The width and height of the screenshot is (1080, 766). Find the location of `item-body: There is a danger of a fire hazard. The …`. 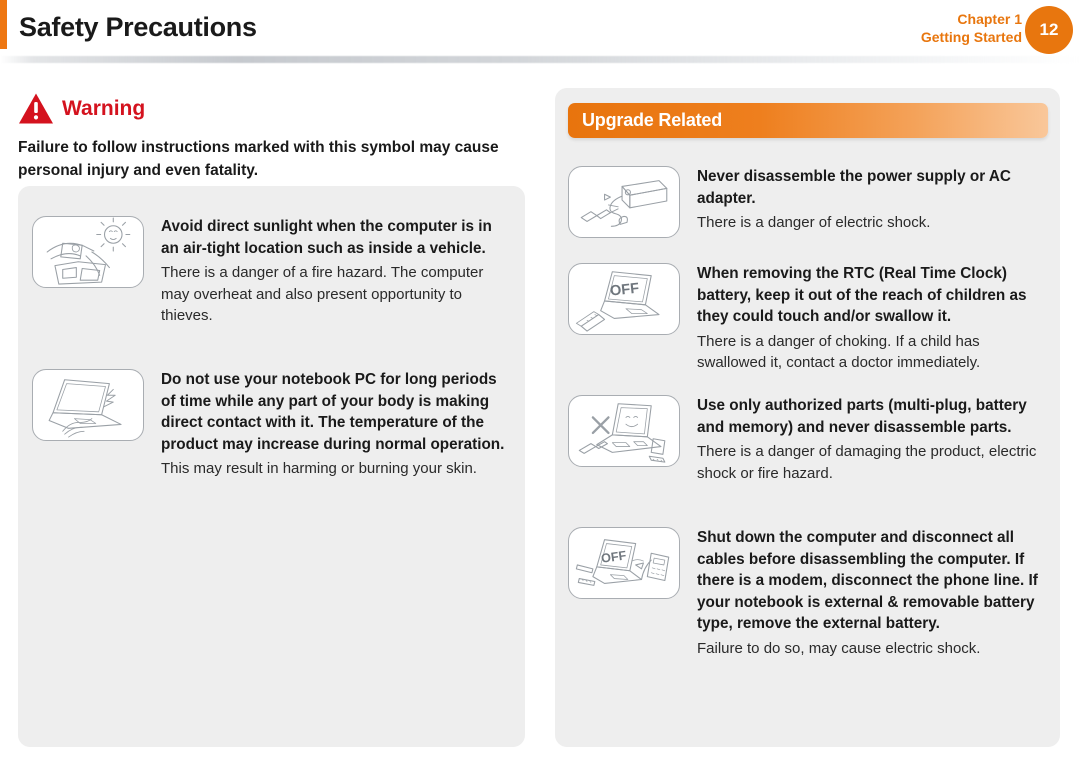

item-body: There is a danger of a fire hazard. The … is located at coordinates (322, 294).